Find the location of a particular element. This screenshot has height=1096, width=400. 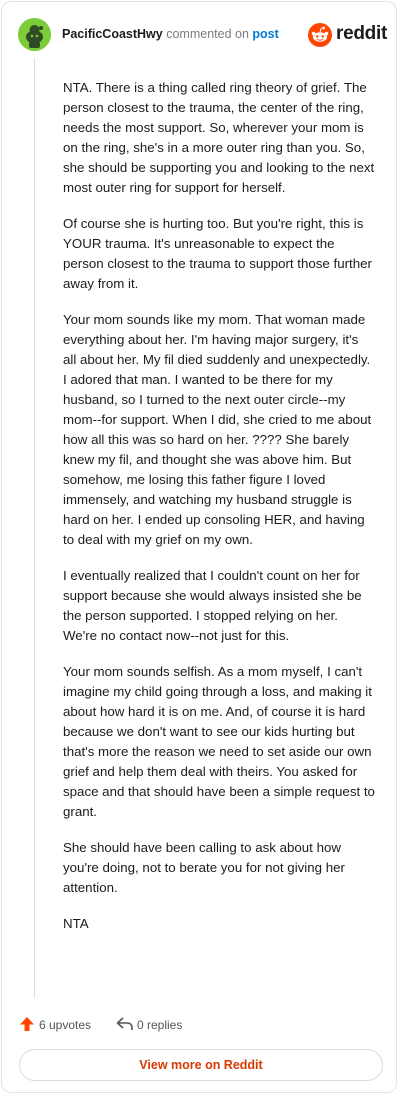

snoo-avatar-icon is located at coordinates (34, 34).